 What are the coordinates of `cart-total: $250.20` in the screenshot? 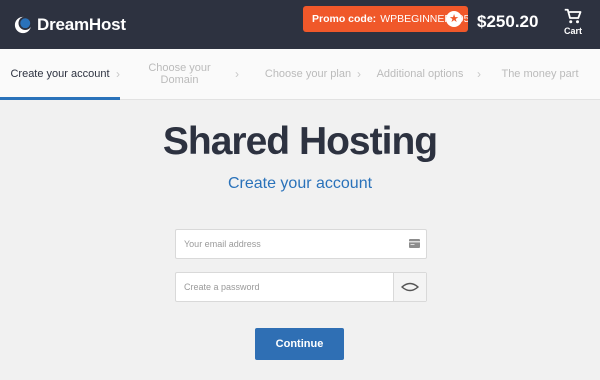 It's located at (508, 21).